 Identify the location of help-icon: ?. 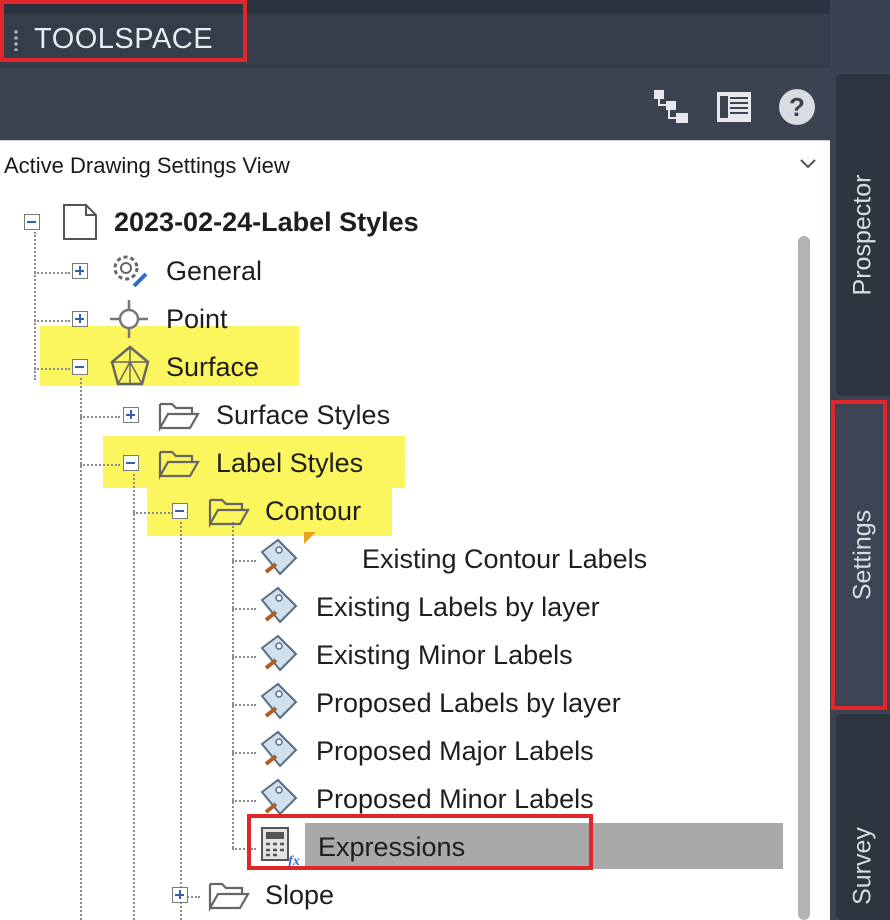
(797, 107).